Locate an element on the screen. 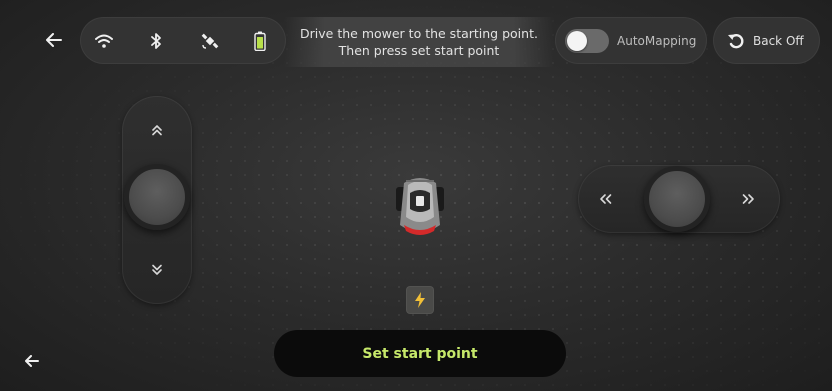  instruction-line-2: Then press set start point is located at coordinates (419, 50).